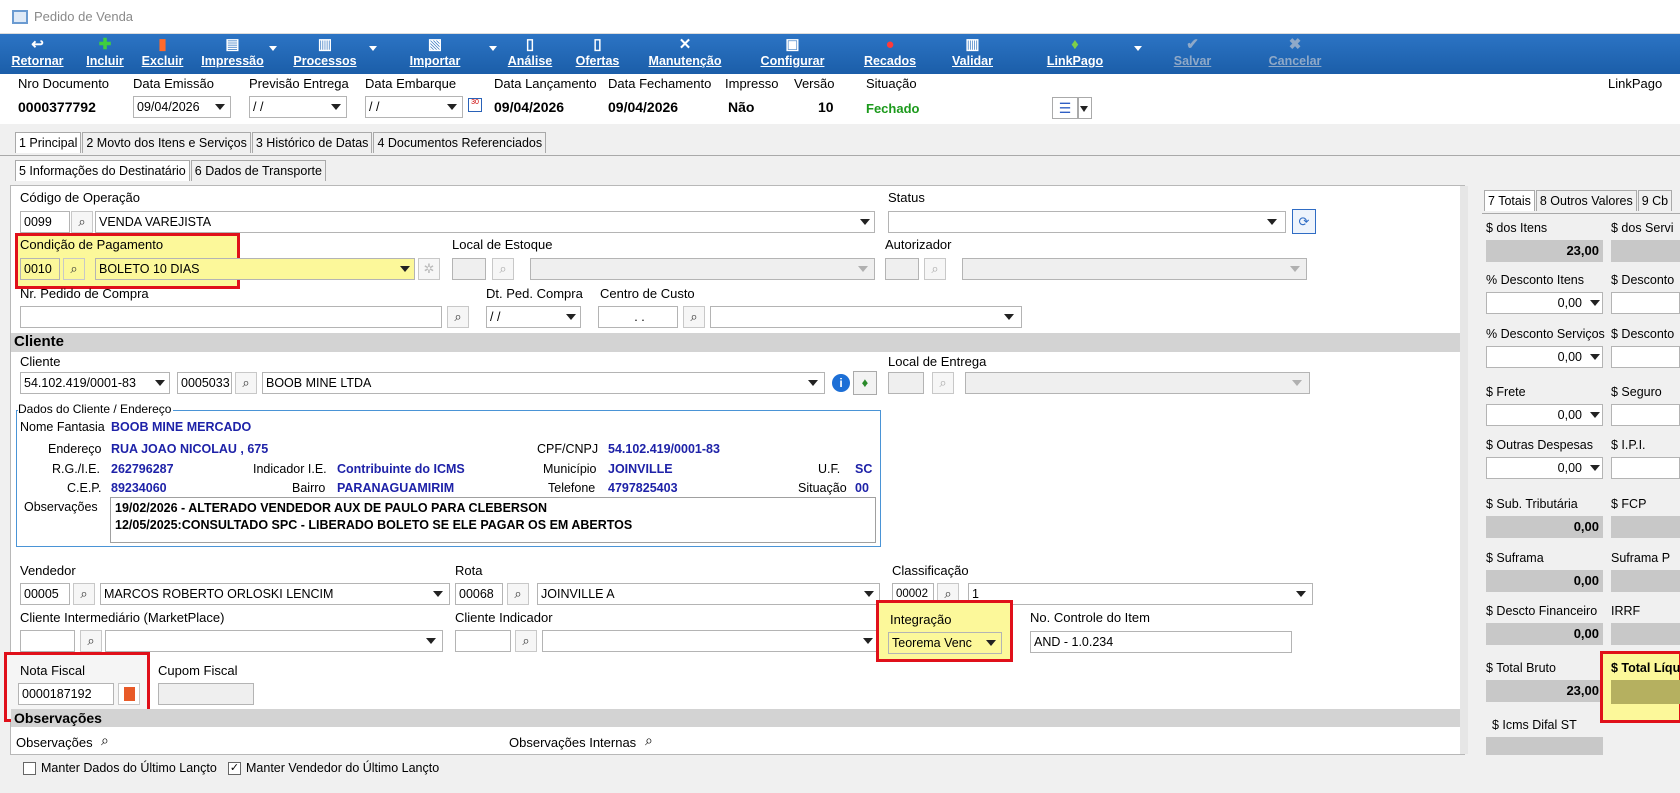 The height and width of the screenshot is (793, 1680). Describe the element at coordinates (255, 269) in the screenshot. I see `condicao-desc-field: BOLETO 10 DIAS` at that location.